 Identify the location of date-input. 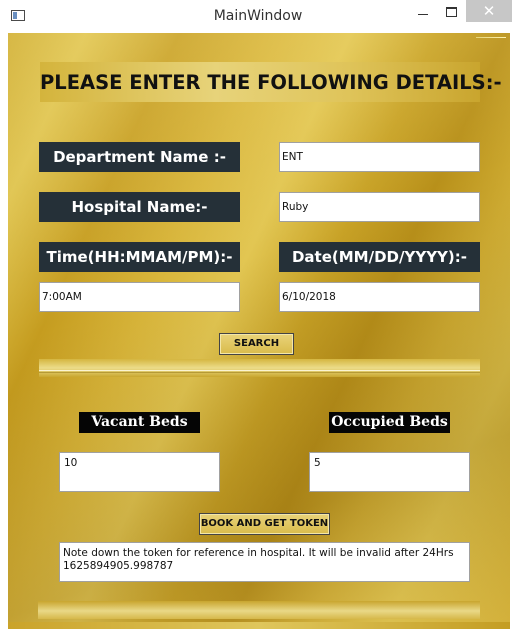
(379, 297).